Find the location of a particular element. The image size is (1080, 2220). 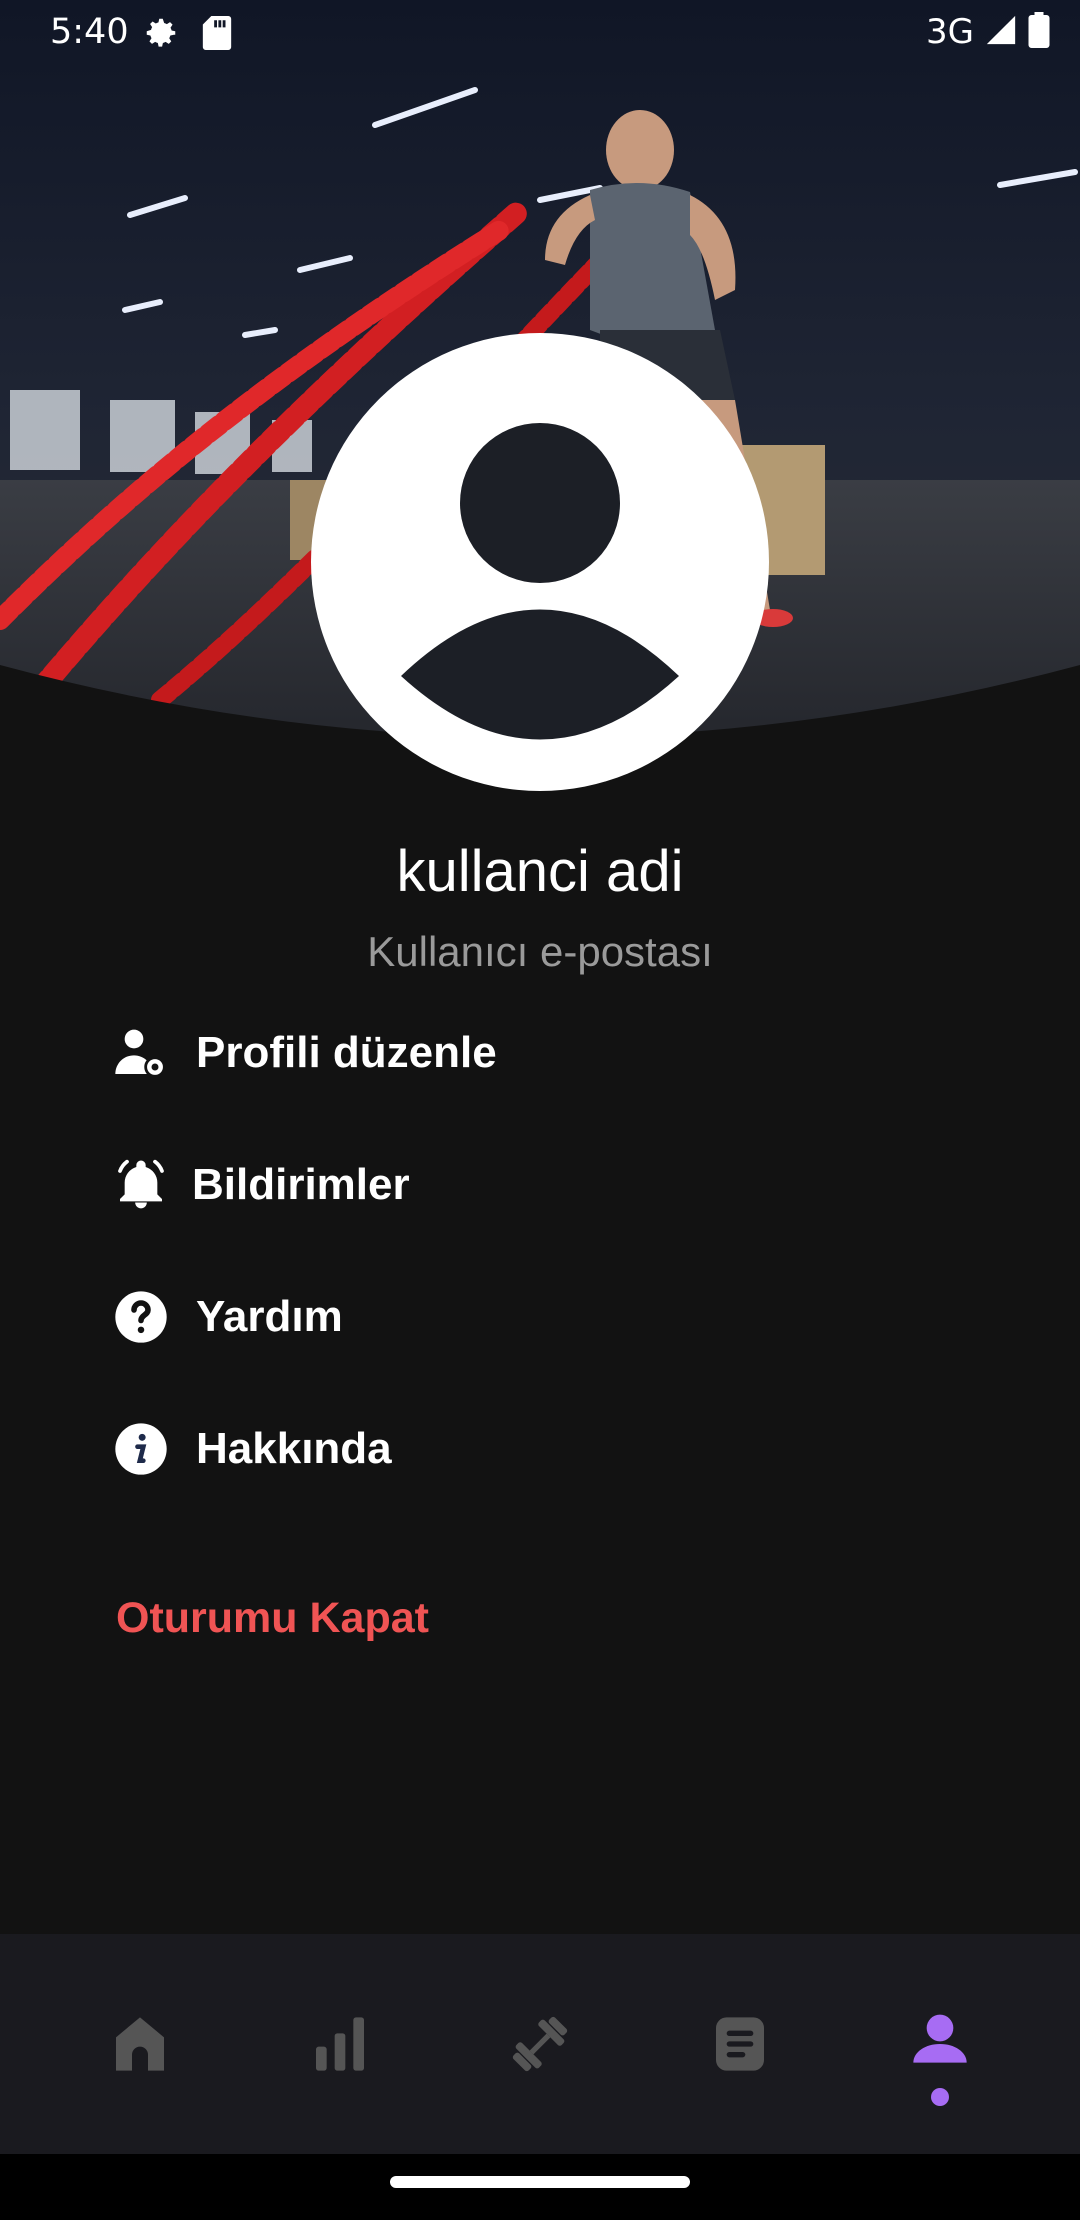

menu-item-label: Profili düzenle is located at coordinates (346, 1052).